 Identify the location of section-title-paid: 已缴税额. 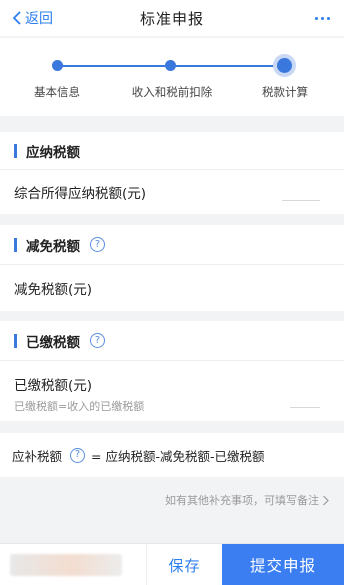
(53, 342).